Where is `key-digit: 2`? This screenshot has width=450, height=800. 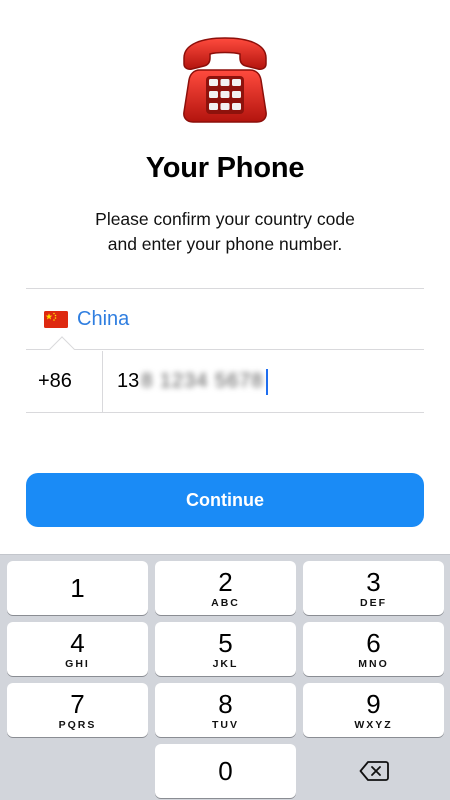 key-digit: 2 is located at coordinates (225, 581).